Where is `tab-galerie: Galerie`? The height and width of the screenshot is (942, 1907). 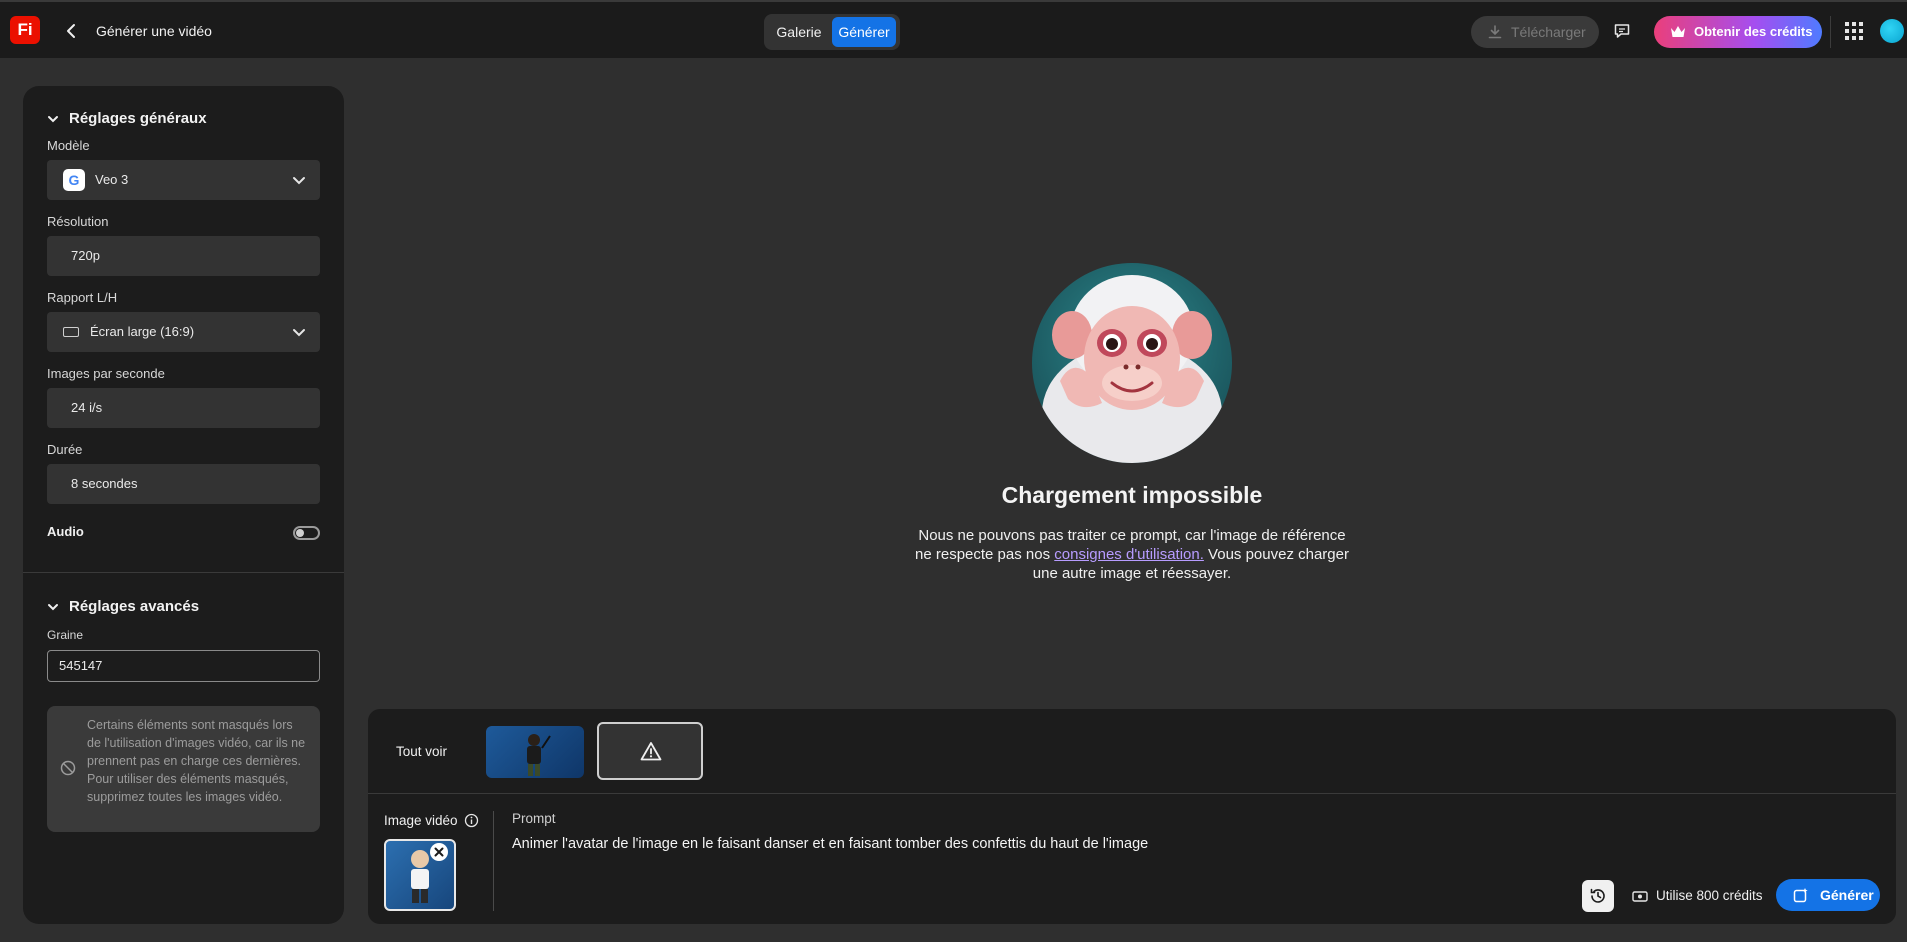
tab-galerie: Galerie is located at coordinates (799, 32).